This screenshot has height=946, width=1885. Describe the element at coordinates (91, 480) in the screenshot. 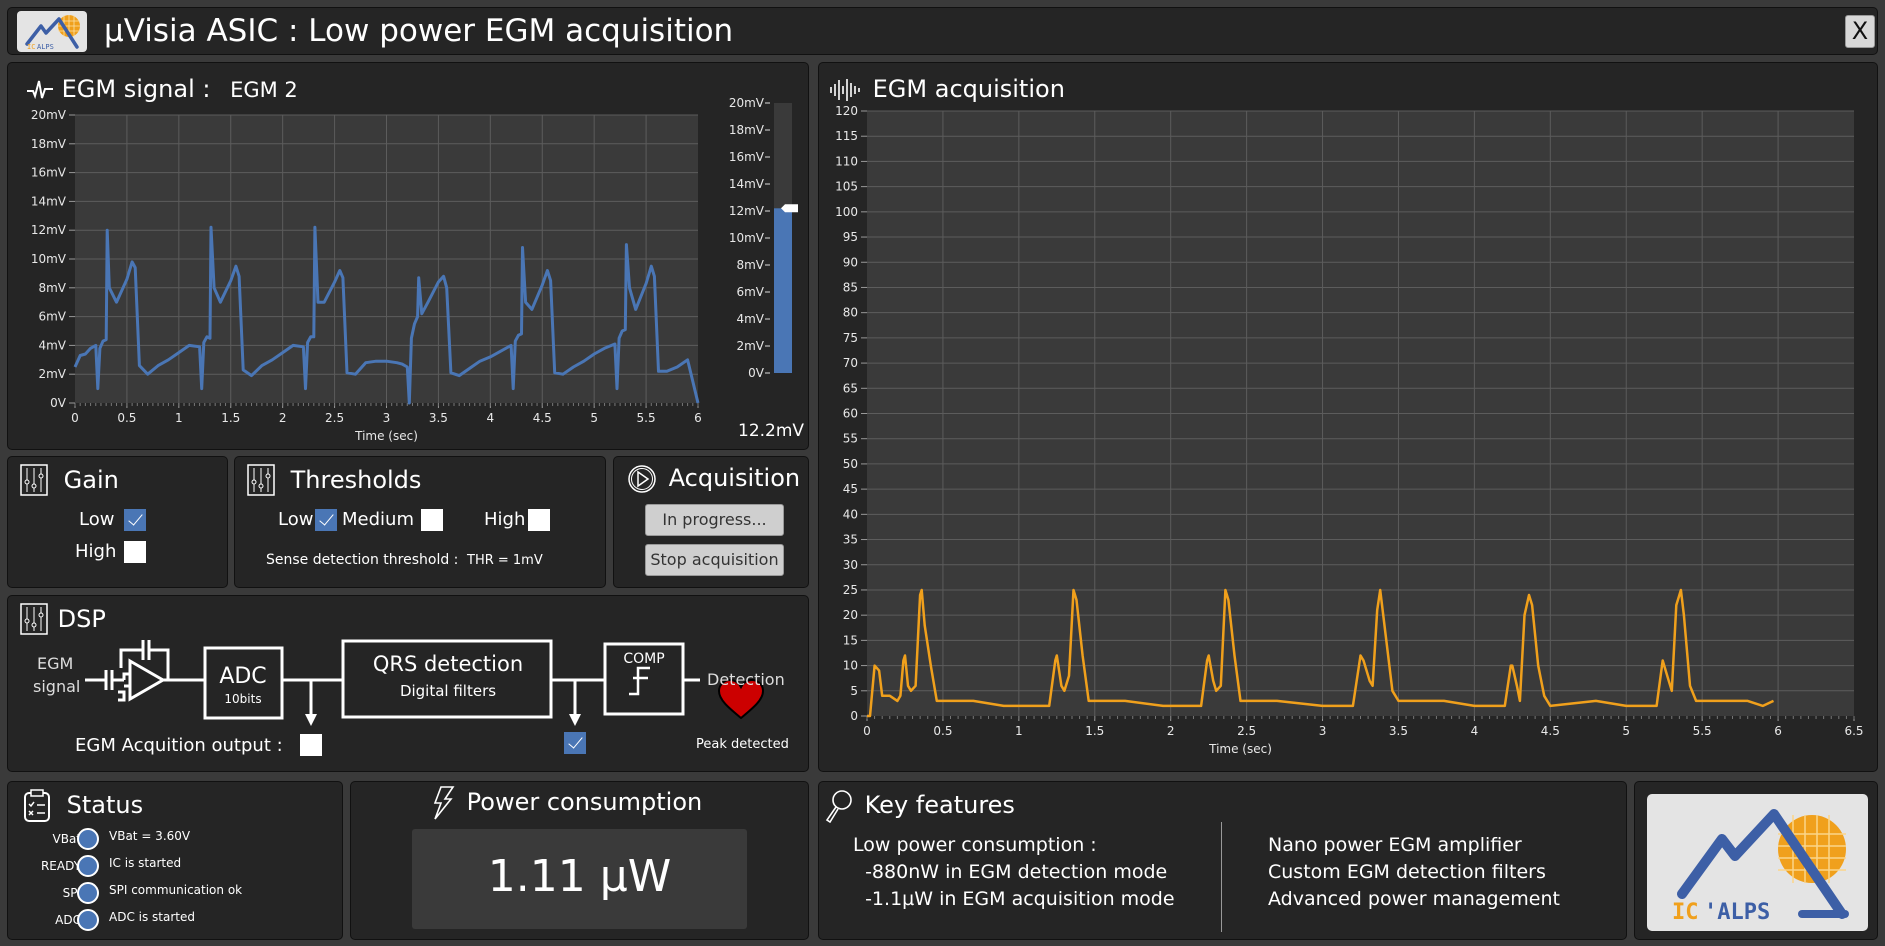

I see `gain-label: Gain` at that location.